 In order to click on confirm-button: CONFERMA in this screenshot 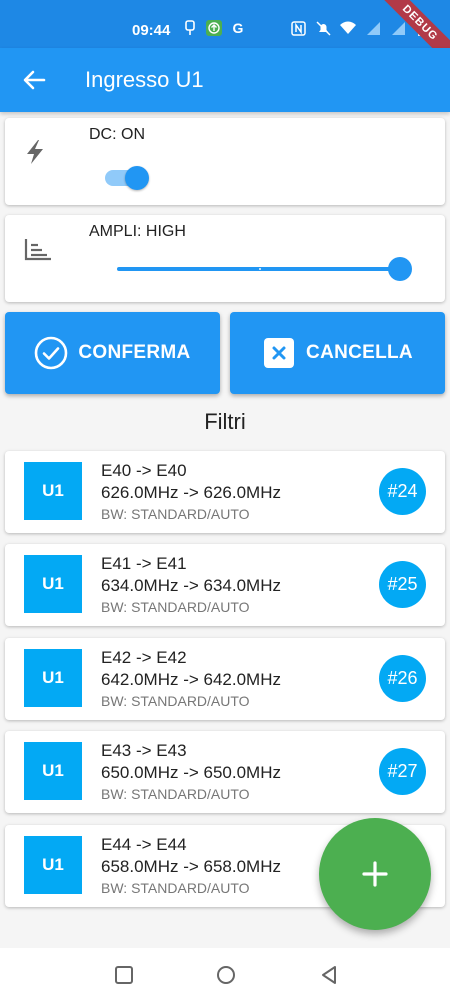, I will do `click(112, 353)`.